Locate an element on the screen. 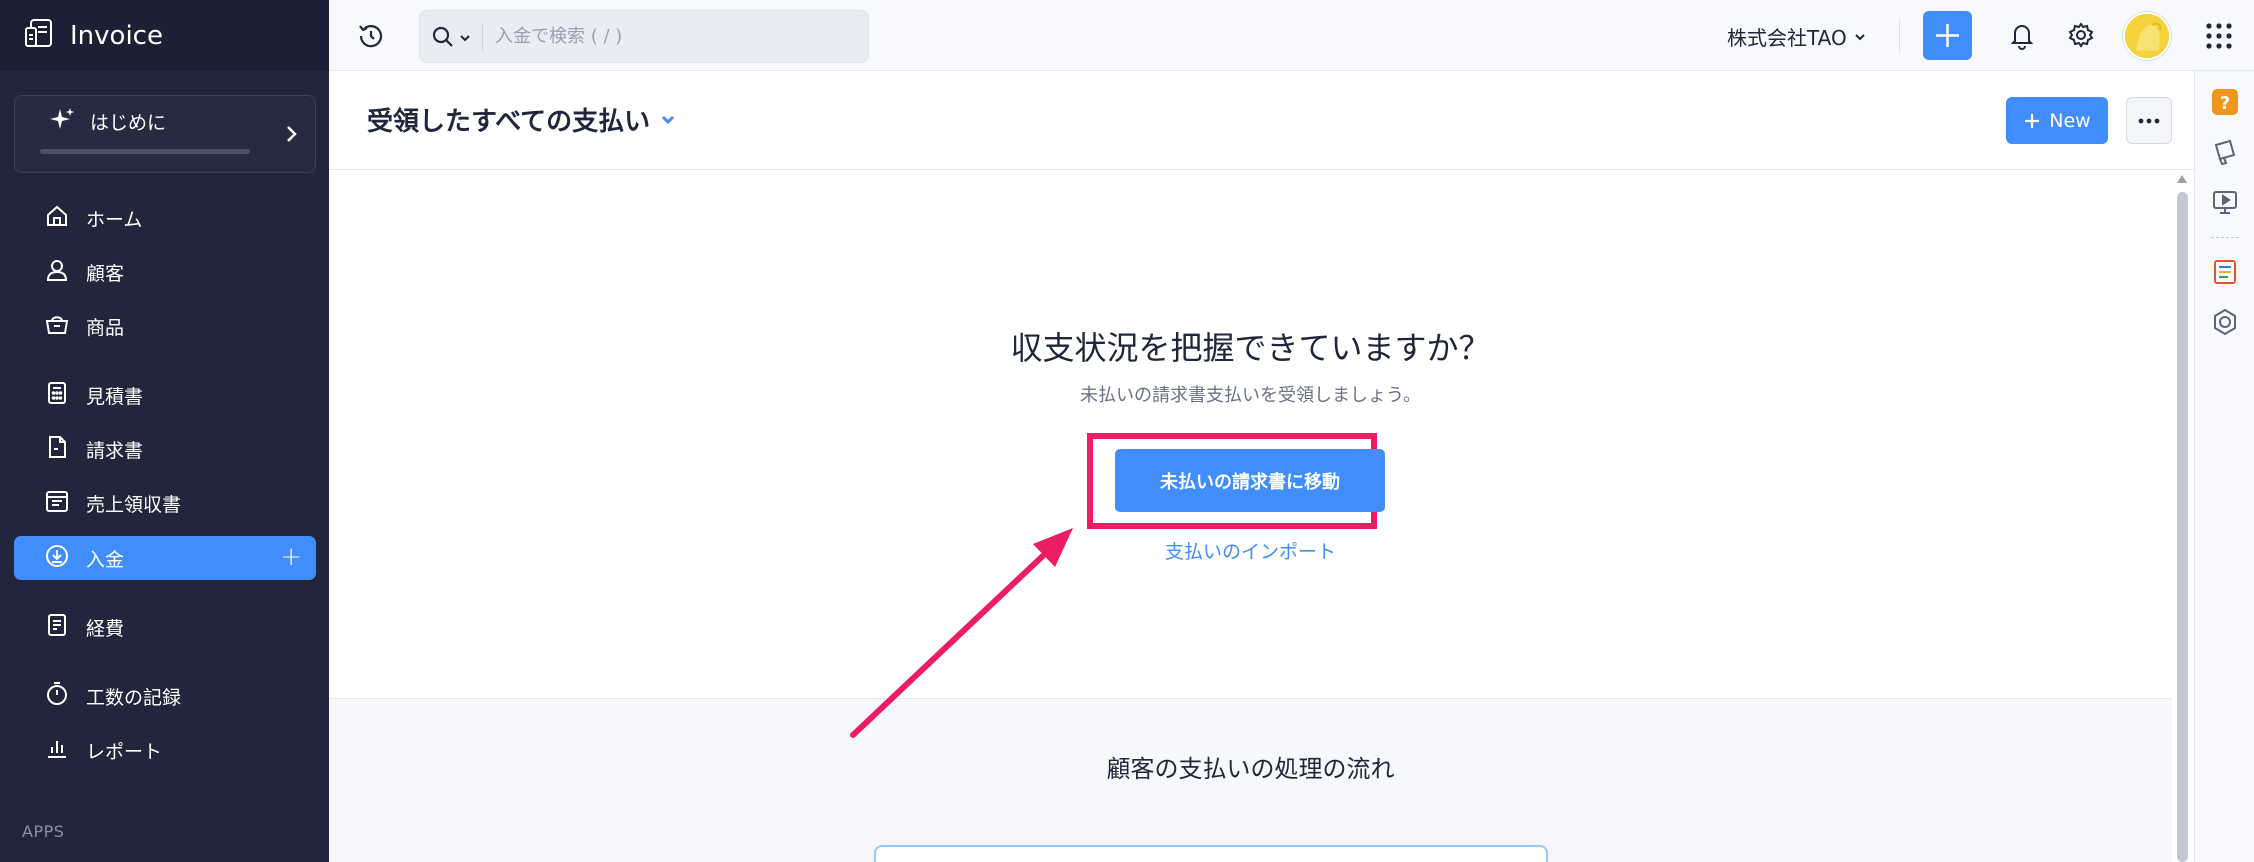 This screenshot has height=862, width=2254. top-bar: 株式会社TAO is located at coordinates (1291, 35).